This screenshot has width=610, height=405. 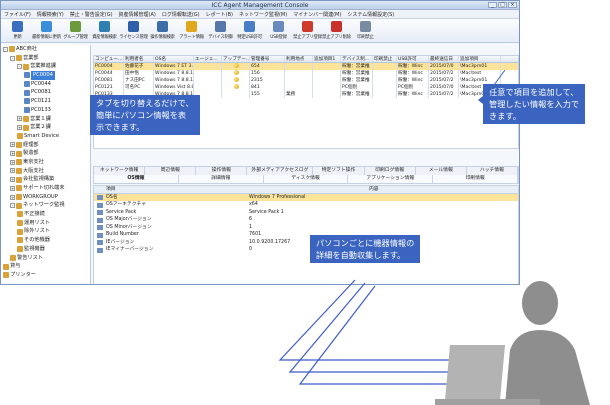 What do you see at coordinates (494, 85) in the screenshot?
I see `callout-leader` at bounding box center [494, 85].